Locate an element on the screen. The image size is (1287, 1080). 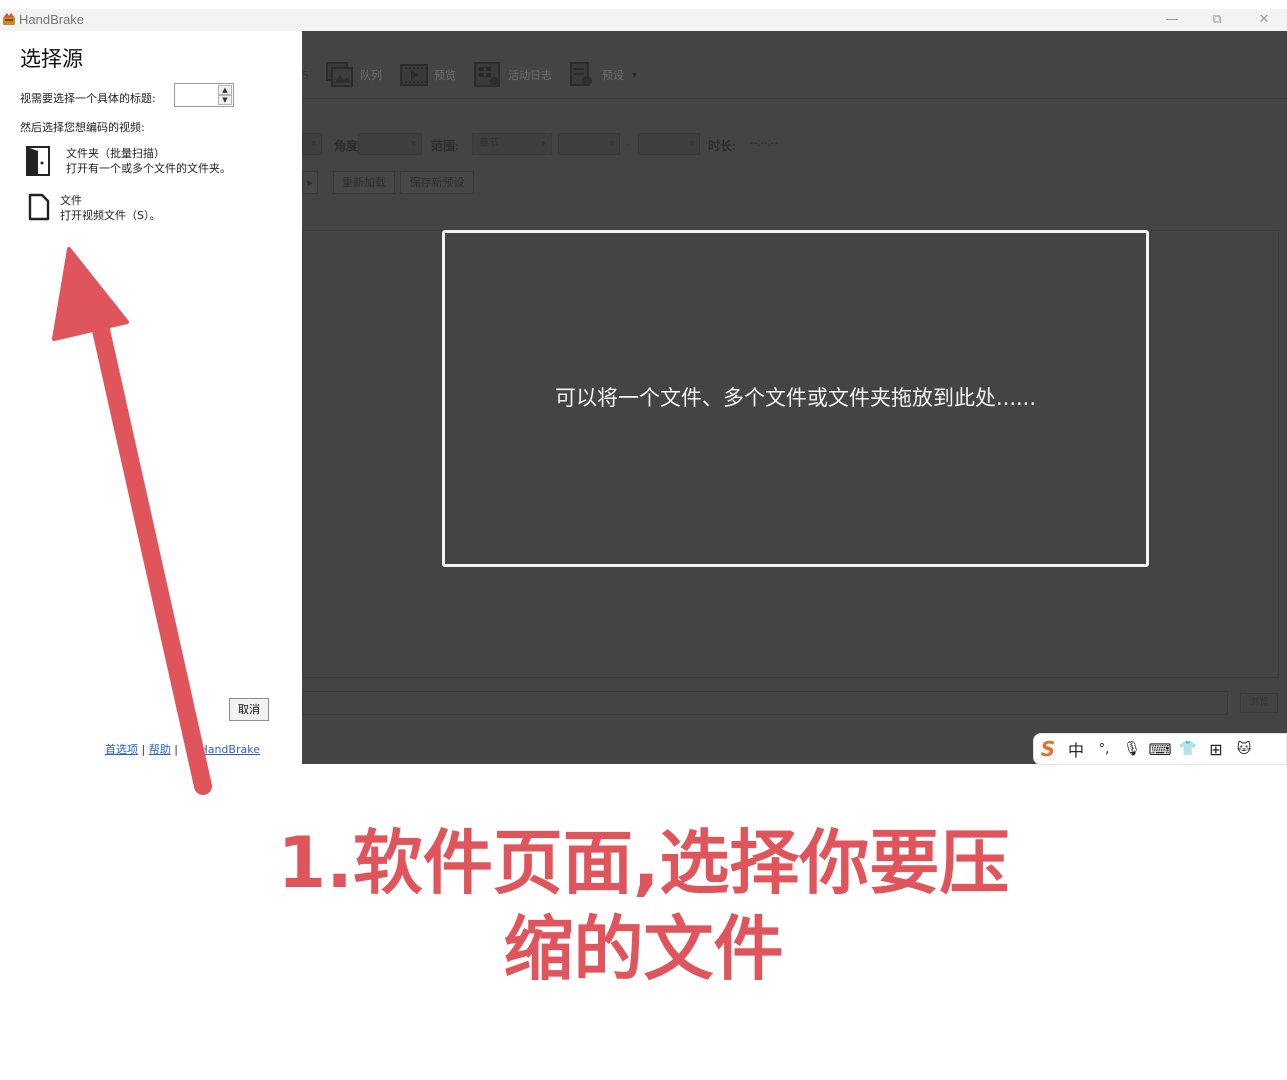
angle-label: 角度 is located at coordinates (346, 146).